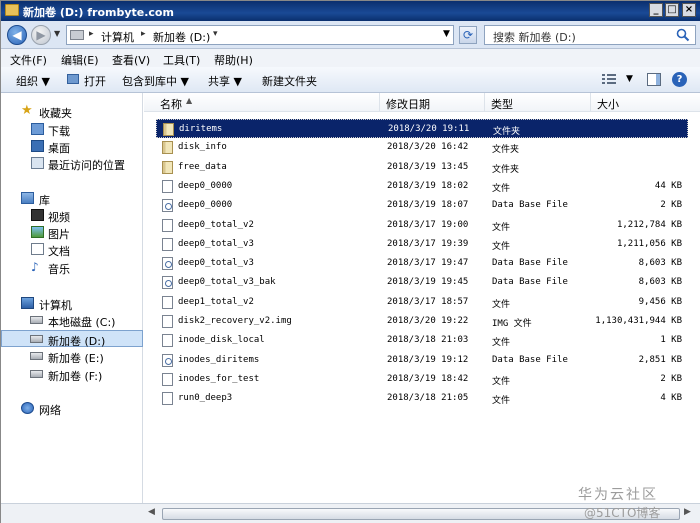 The width and height of the screenshot is (700, 523). I want to click on nav-label: 计算机, so click(55, 305).